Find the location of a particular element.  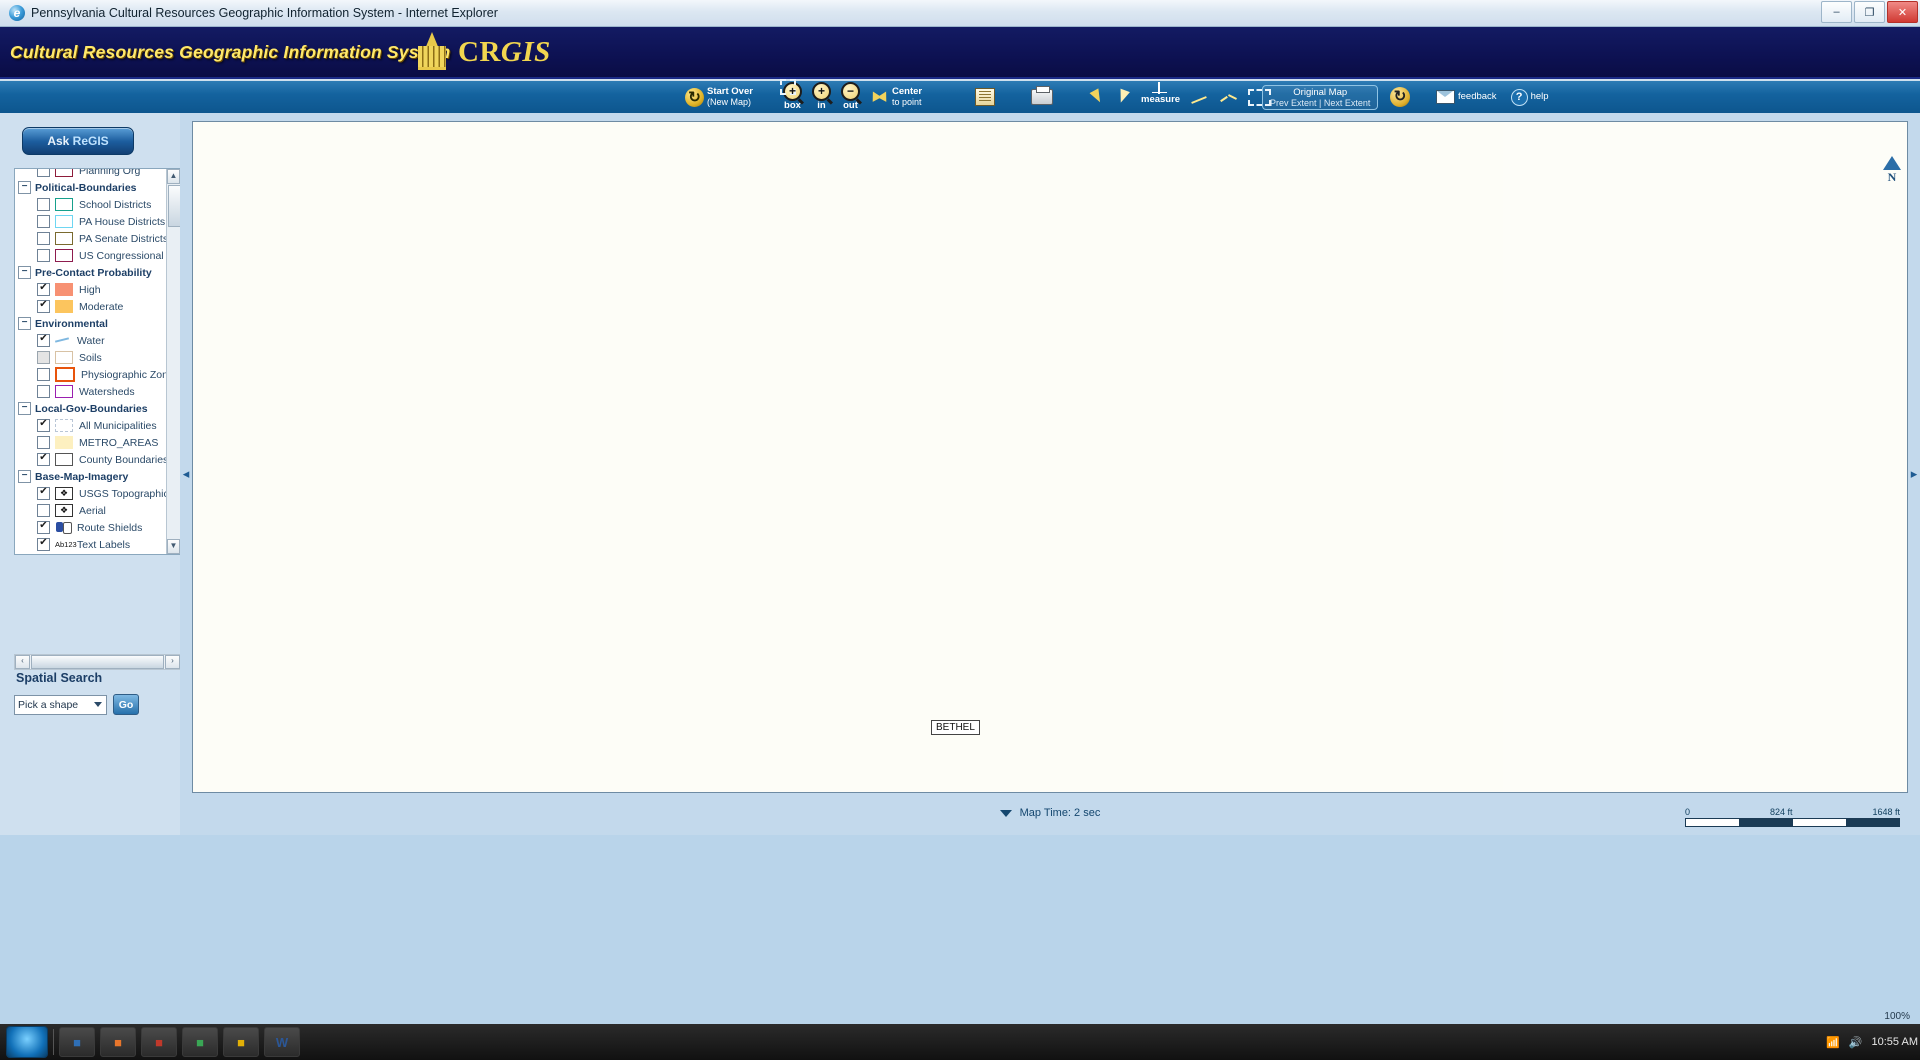

collapse-triangle-icon is located at coordinates (1005, 813).